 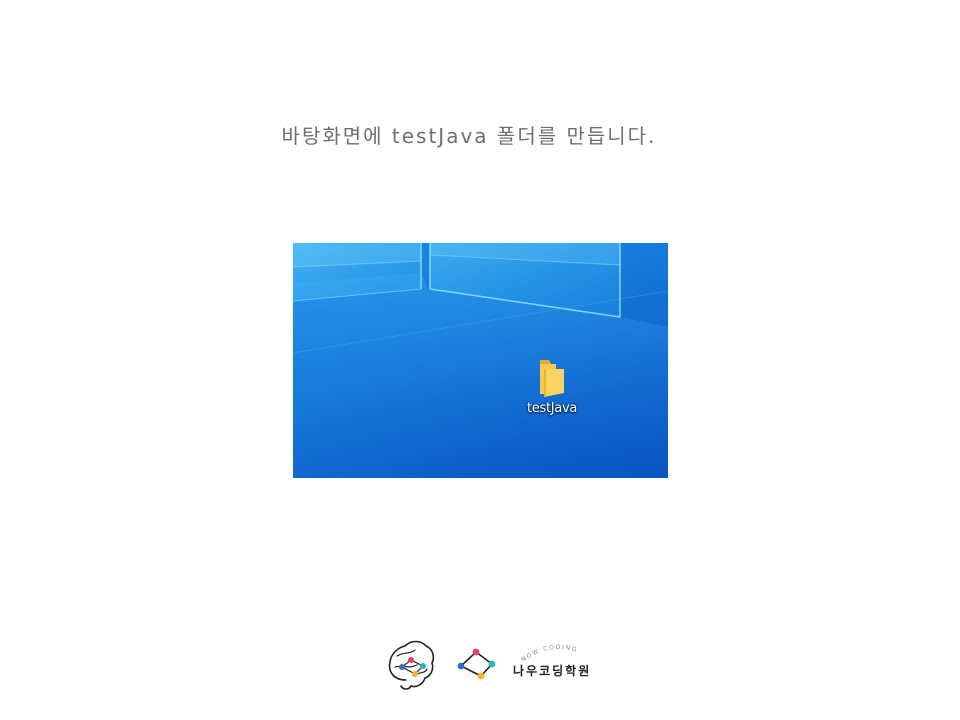 I want to click on academy-name: 나우코딩학원, so click(x=552, y=671).